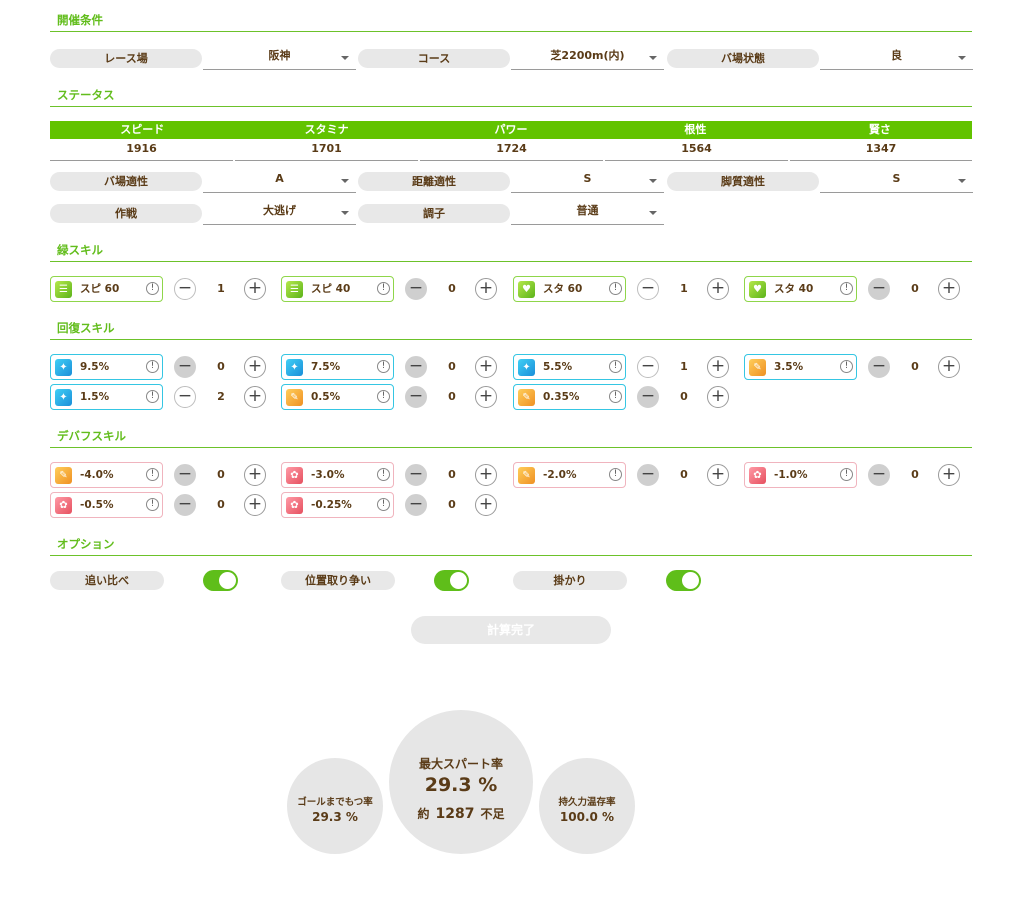 Image resolution: width=1014 pixels, height=898 pixels. Describe the element at coordinates (569, 289) in the screenshot. I see `skill-card: ♥ スタ 60!` at that location.